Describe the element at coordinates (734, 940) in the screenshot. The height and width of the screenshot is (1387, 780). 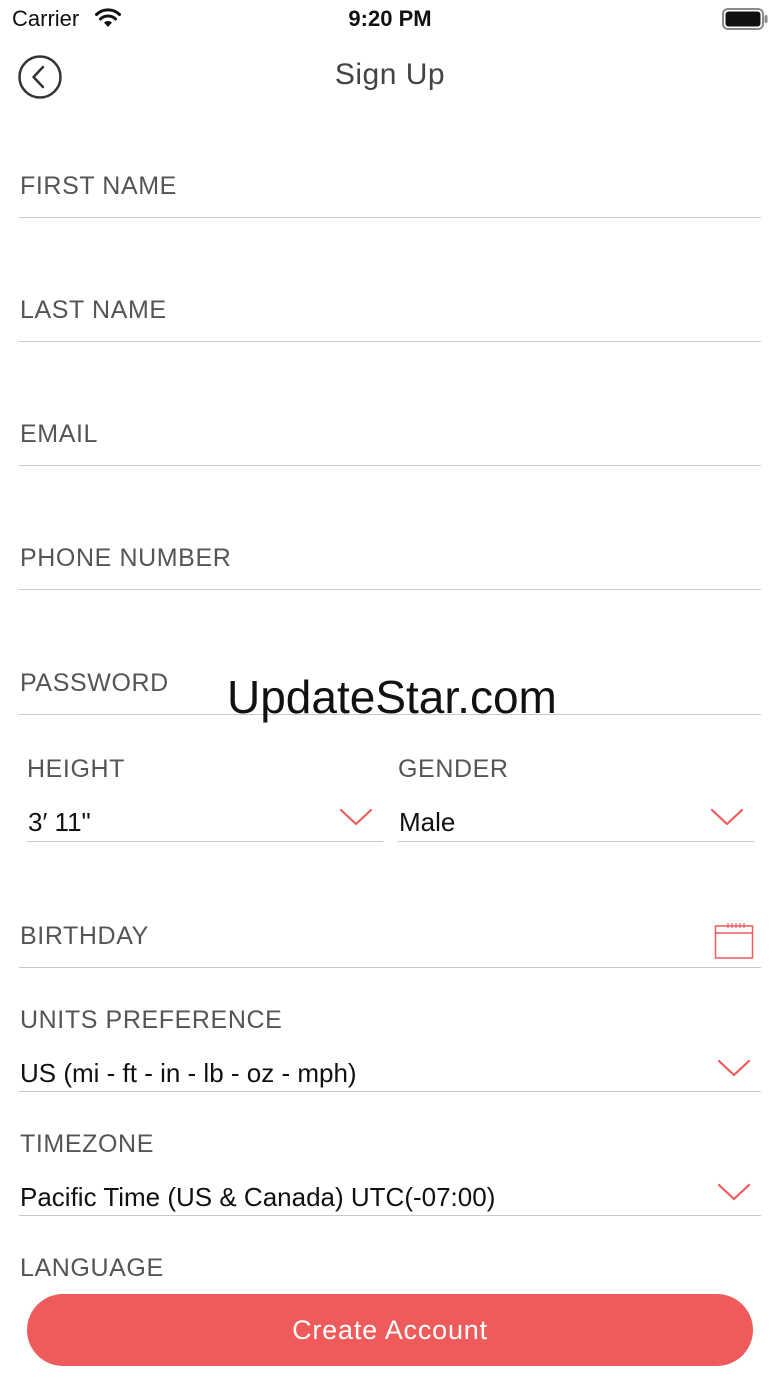
I see `calendar-icon` at that location.